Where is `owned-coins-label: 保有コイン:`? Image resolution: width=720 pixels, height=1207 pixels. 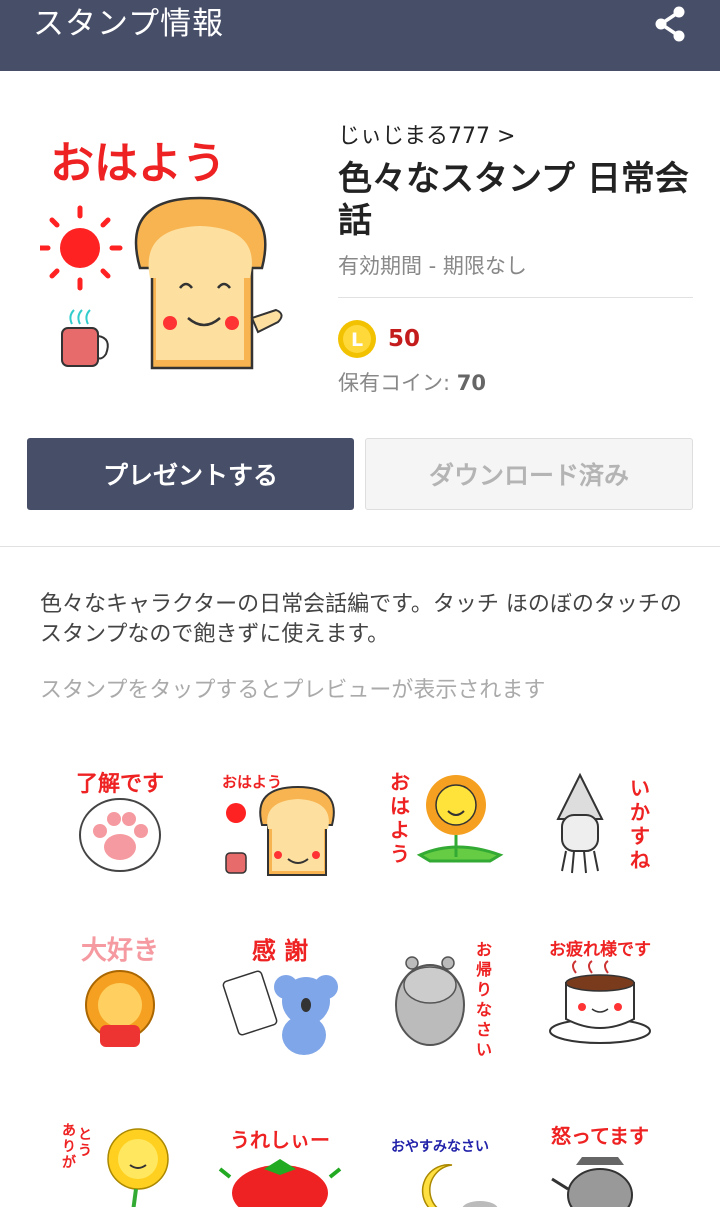 owned-coins-label: 保有コイン: is located at coordinates (397, 383).